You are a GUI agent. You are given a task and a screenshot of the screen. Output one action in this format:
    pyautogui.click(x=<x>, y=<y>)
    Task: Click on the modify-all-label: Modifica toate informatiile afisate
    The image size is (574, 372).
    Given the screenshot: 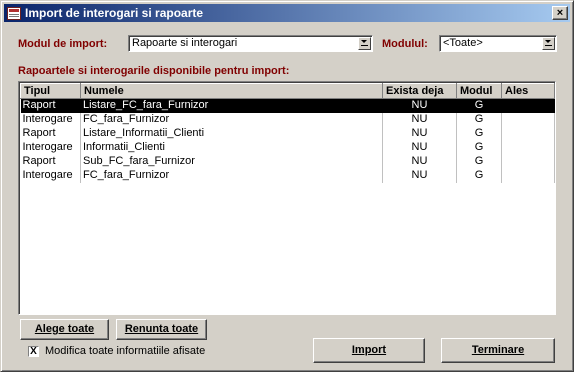 What is the action you would take?
    pyautogui.click(x=125, y=351)
    